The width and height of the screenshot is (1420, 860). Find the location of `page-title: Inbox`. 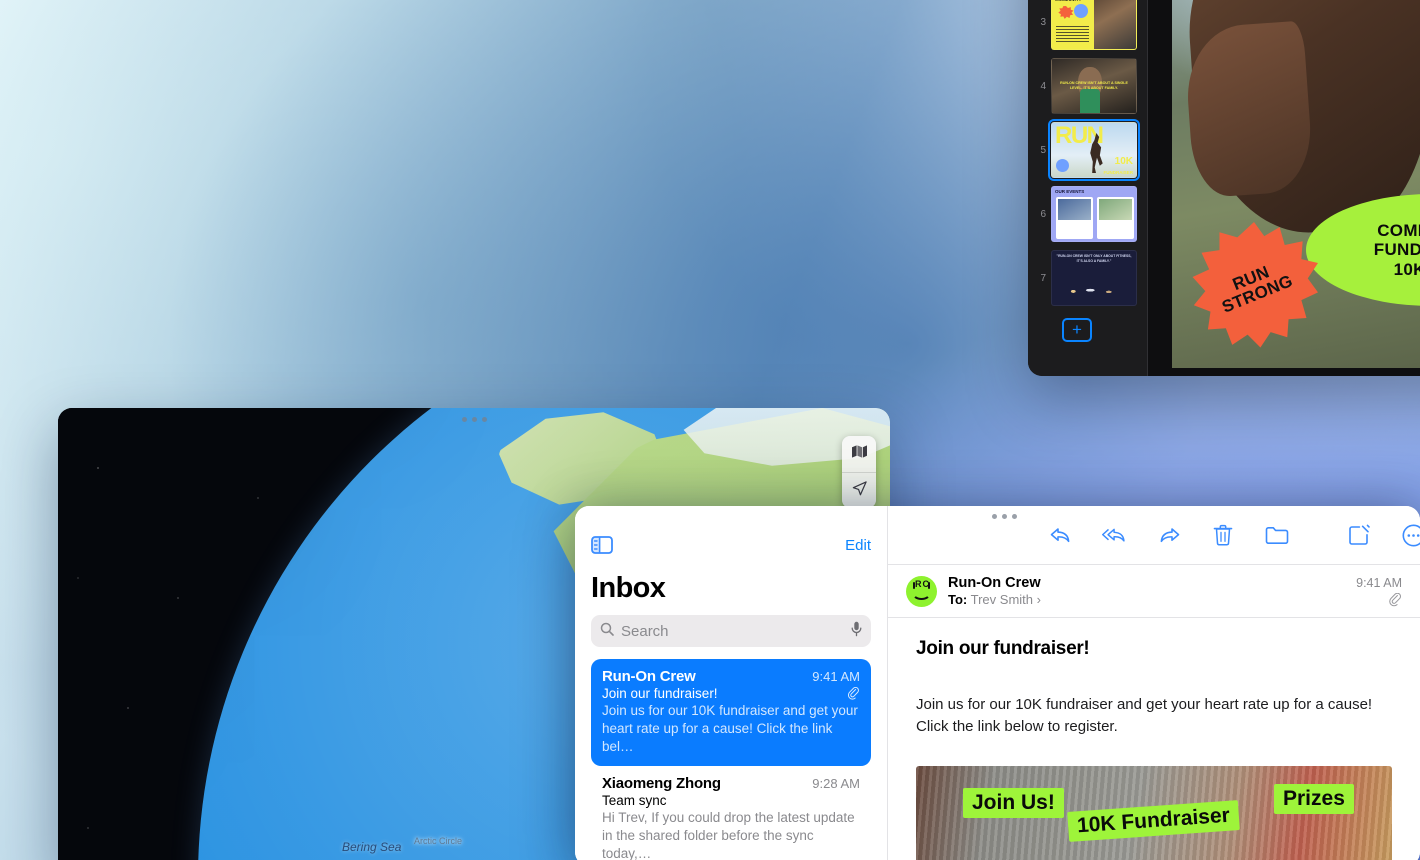

page-title: Inbox is located at coordinates (628, 588).